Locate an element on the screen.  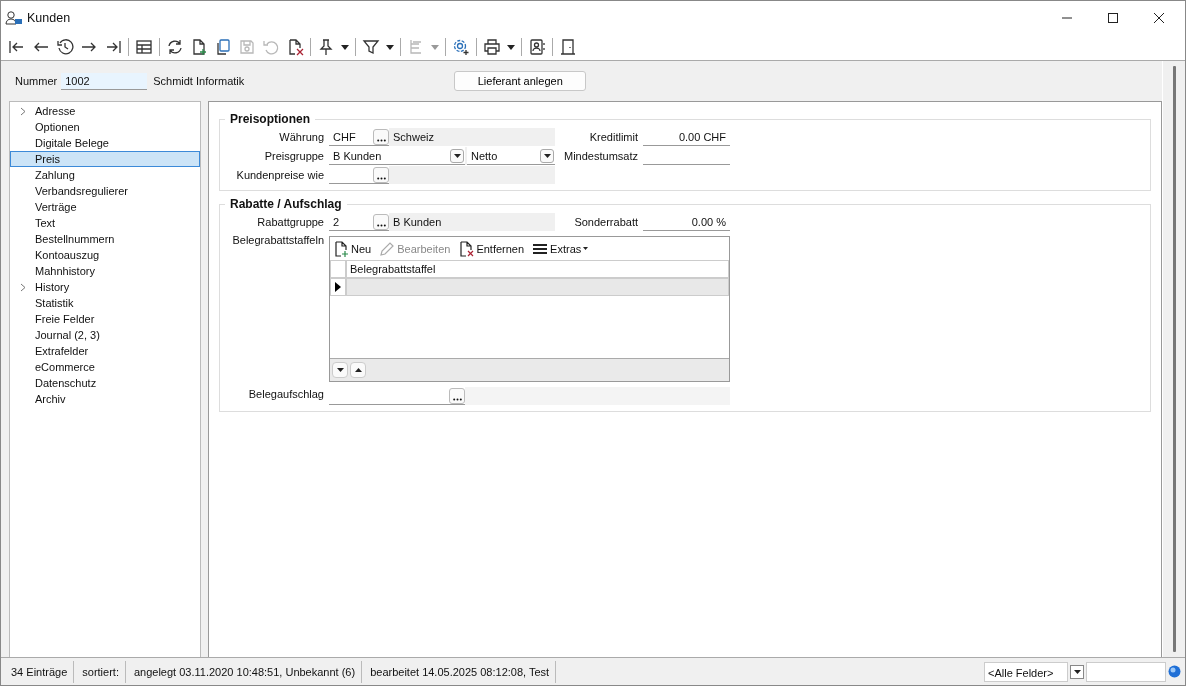
tree-item: Adresse is located at coordinates (105, 111).